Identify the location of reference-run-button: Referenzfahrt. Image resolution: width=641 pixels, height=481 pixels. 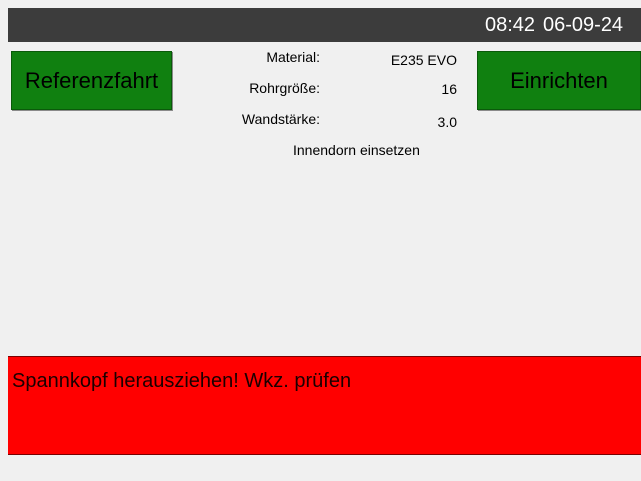
(91, 80).